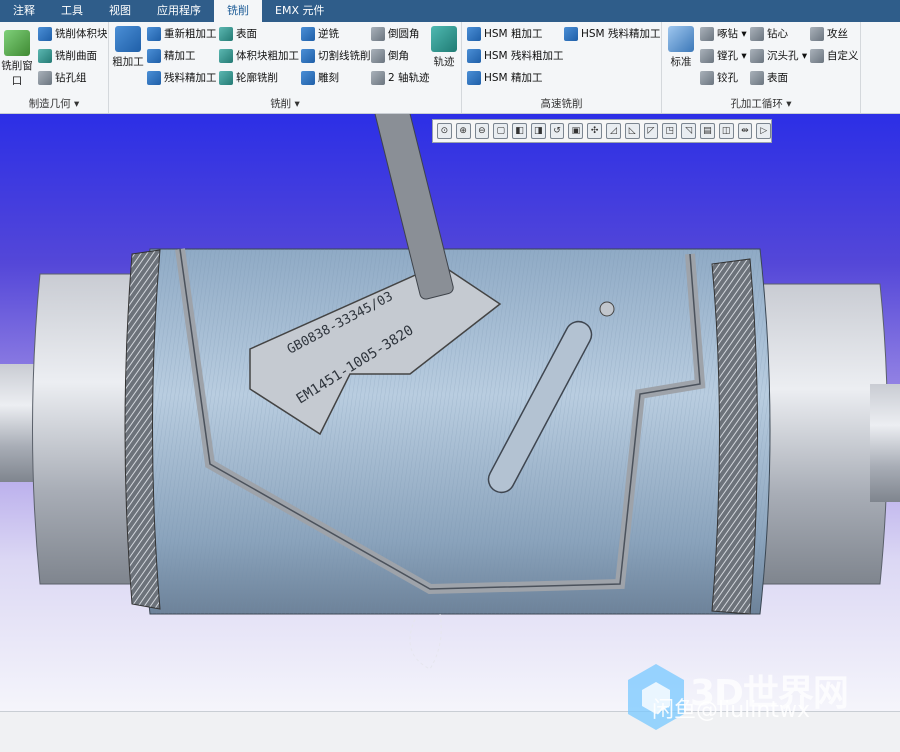 The height and width of the screenshot is (752, 900). Describe the element at coordinates (62, 78) in the screenshot. I see `drill-group-button: 钻孔组` at that location.